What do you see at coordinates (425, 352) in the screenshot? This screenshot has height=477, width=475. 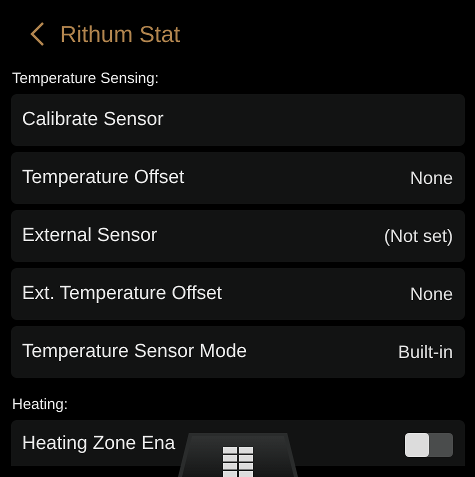 I see `setting-value: Built-in` at bounding box center [425, 352].